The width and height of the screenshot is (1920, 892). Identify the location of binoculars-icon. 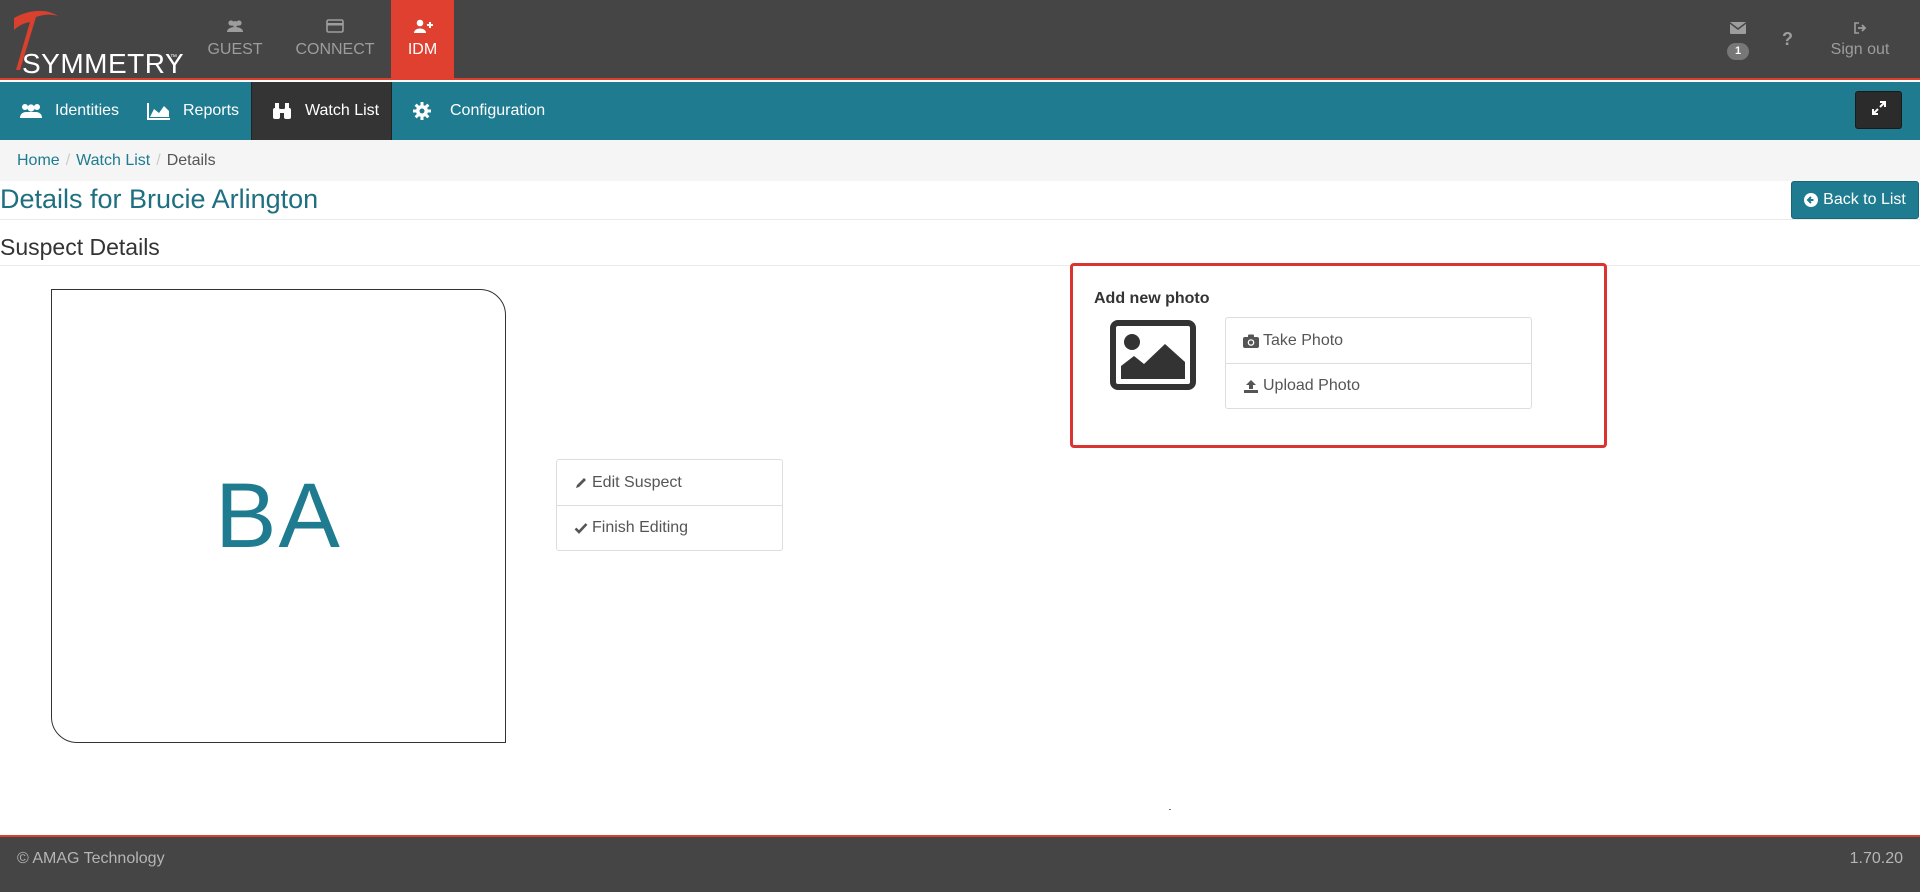
(282, 111).